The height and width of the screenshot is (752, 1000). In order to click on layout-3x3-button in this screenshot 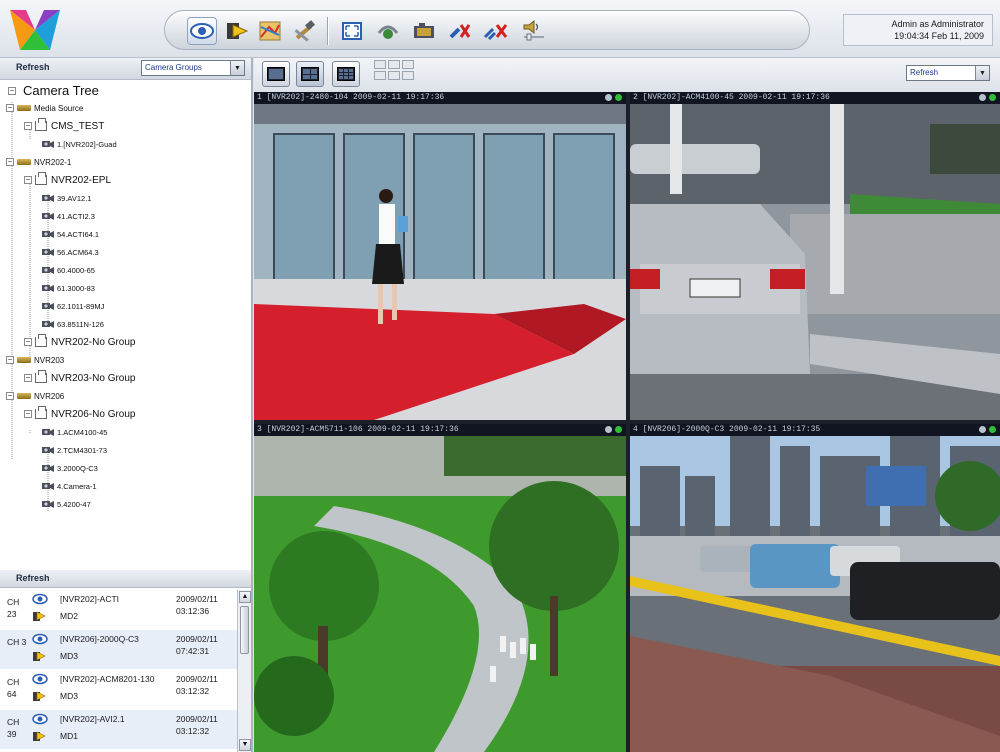, I will do `click(346, 74)`.